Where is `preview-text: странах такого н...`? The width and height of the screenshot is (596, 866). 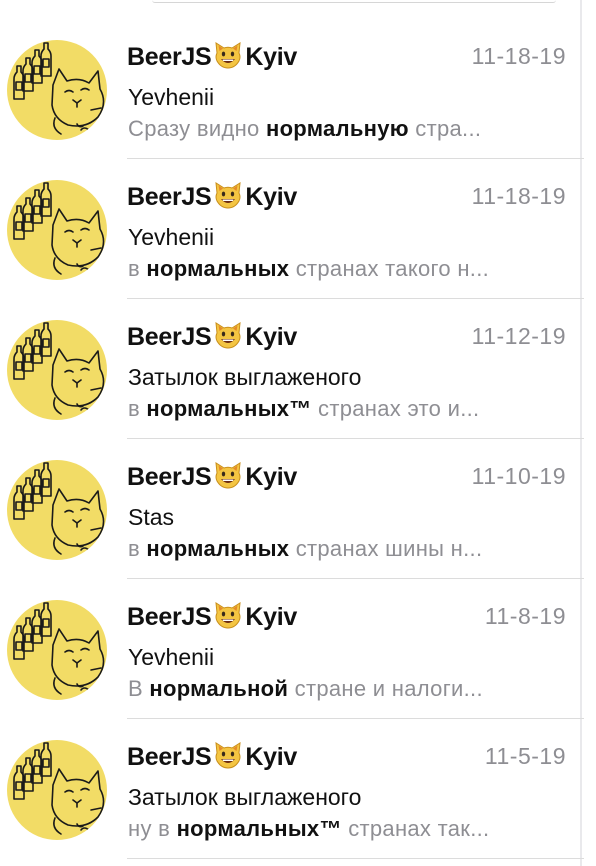 preview-text: странах такого н... is located at coordinates (389, 268).